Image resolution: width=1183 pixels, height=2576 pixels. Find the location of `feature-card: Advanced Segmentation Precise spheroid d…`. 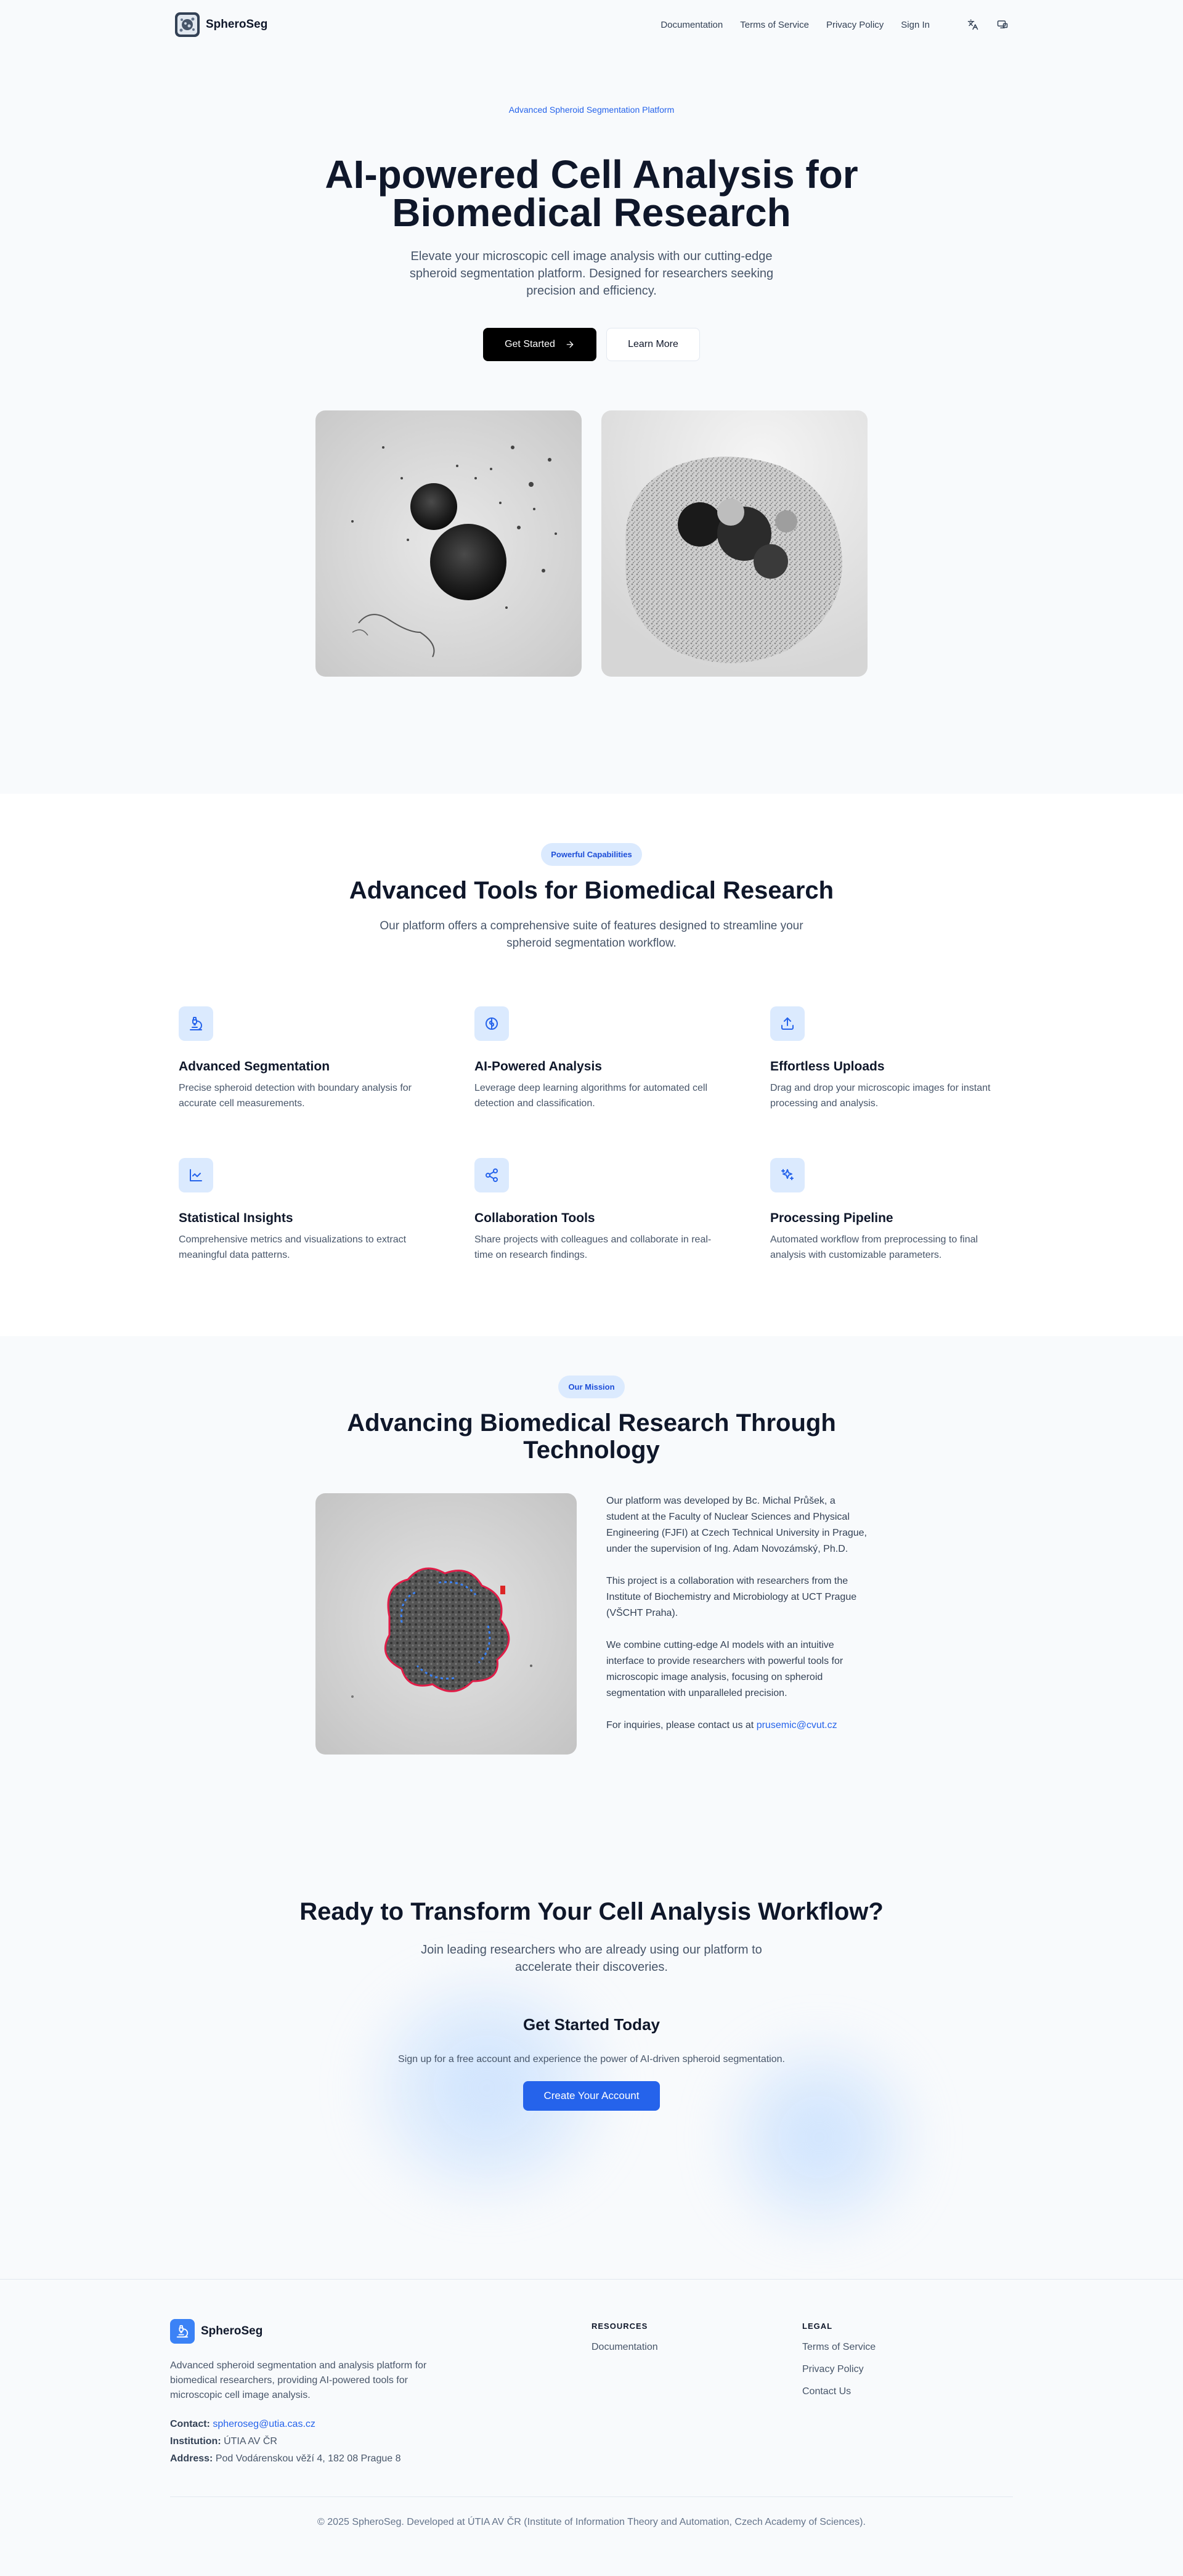

feature-card: Advanced Segmentation Precise spheroid d… is located at coordinates (299, 1058).